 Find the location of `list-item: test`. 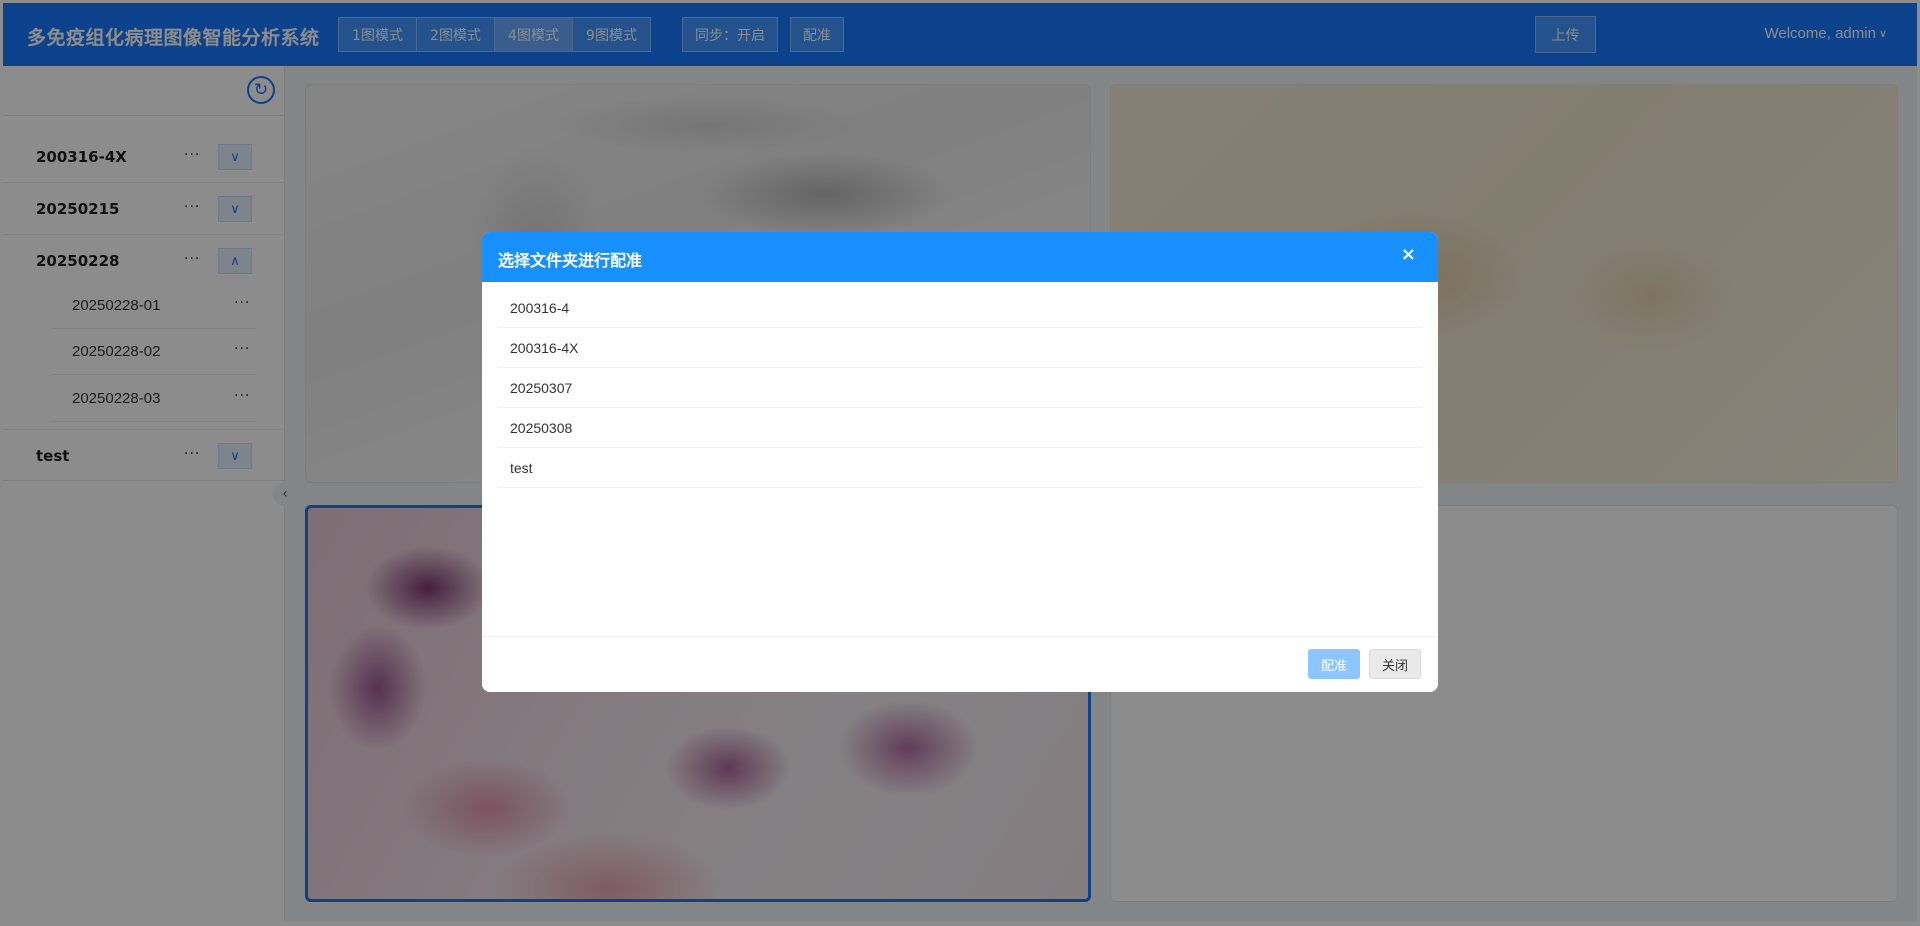

list-item: test is located at coordinates (960, 468).